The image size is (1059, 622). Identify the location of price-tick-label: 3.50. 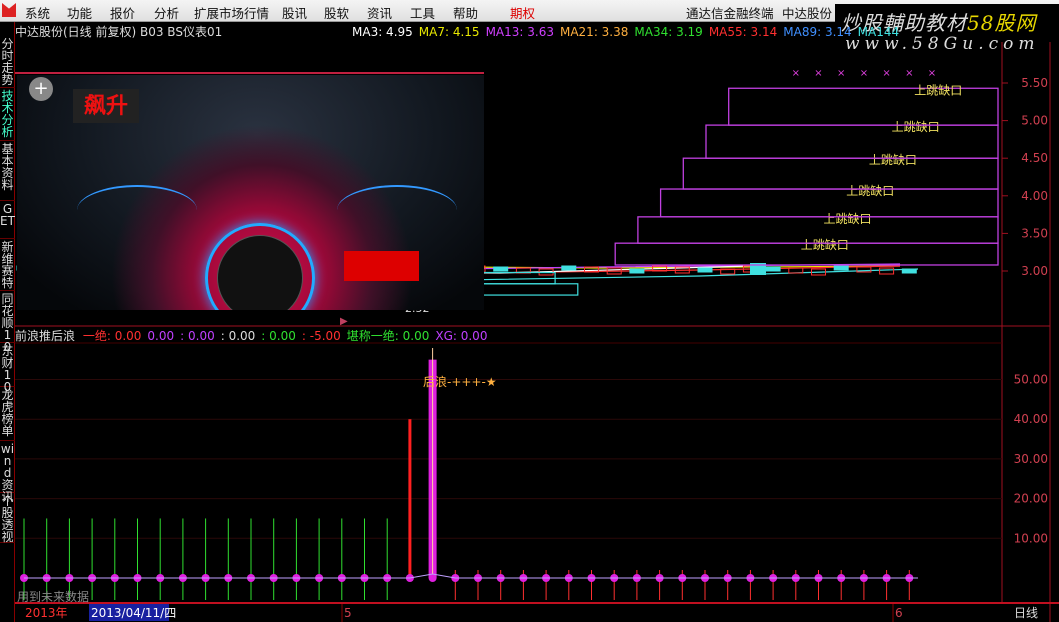
(1034, 233).